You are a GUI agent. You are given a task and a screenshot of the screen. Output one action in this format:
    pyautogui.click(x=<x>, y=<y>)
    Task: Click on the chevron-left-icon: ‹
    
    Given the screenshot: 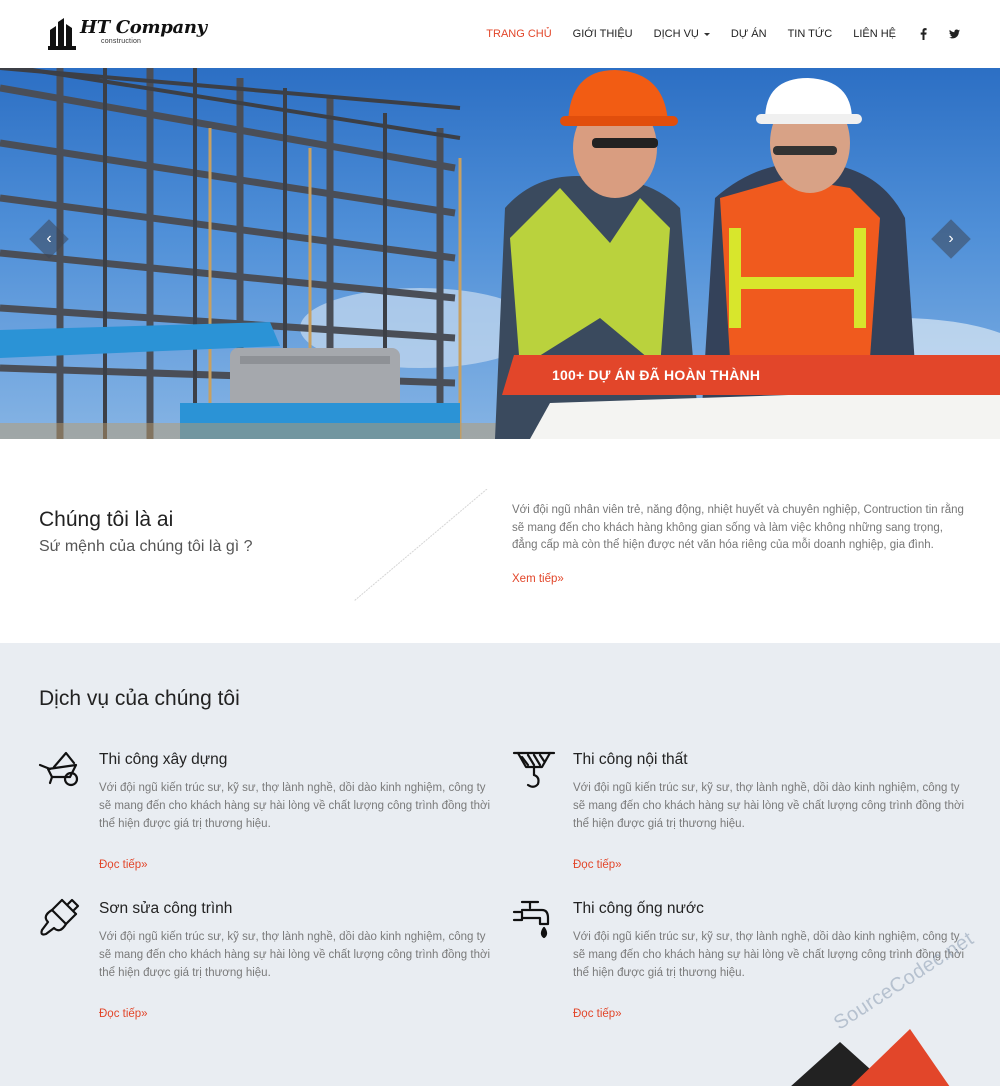 What is the action you would take?
    pyautogui.click(x=49, y=238)
    